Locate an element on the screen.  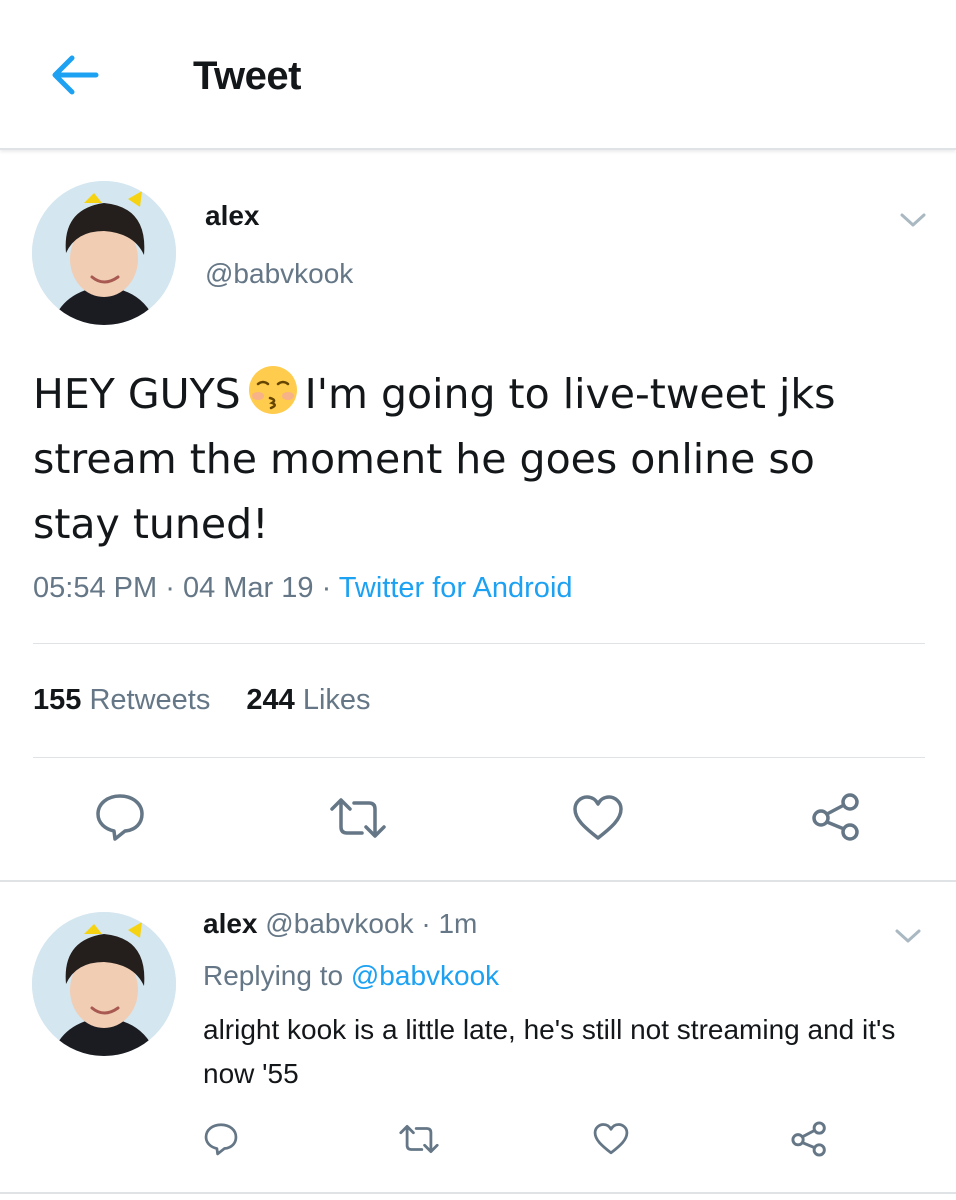
replying-to: Replying to @babvkook is located at coordinates (351, 976).